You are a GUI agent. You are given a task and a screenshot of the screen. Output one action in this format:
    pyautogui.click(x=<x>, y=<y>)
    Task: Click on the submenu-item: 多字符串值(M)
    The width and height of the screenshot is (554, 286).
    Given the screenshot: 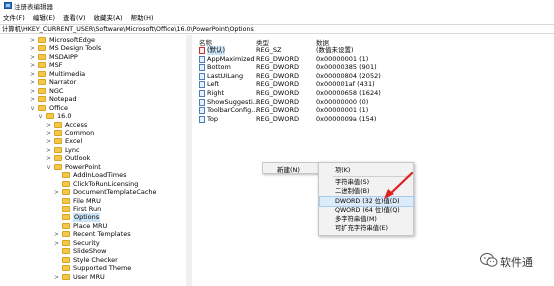 What is the action you would take?
    pyautogui.click(x=366, y=219)
    